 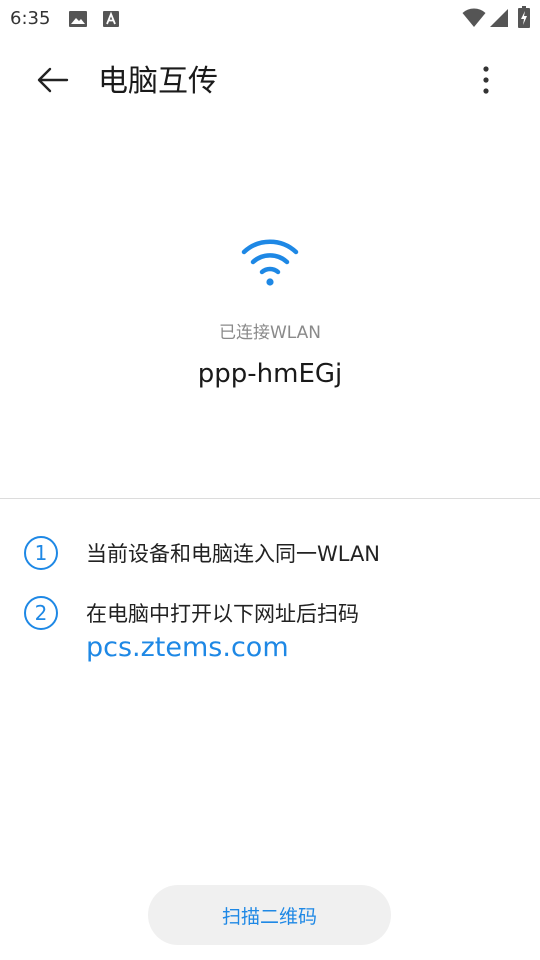 I want to click on wlan-status-text: 已连接WLAN, so click(x=270, y=333).